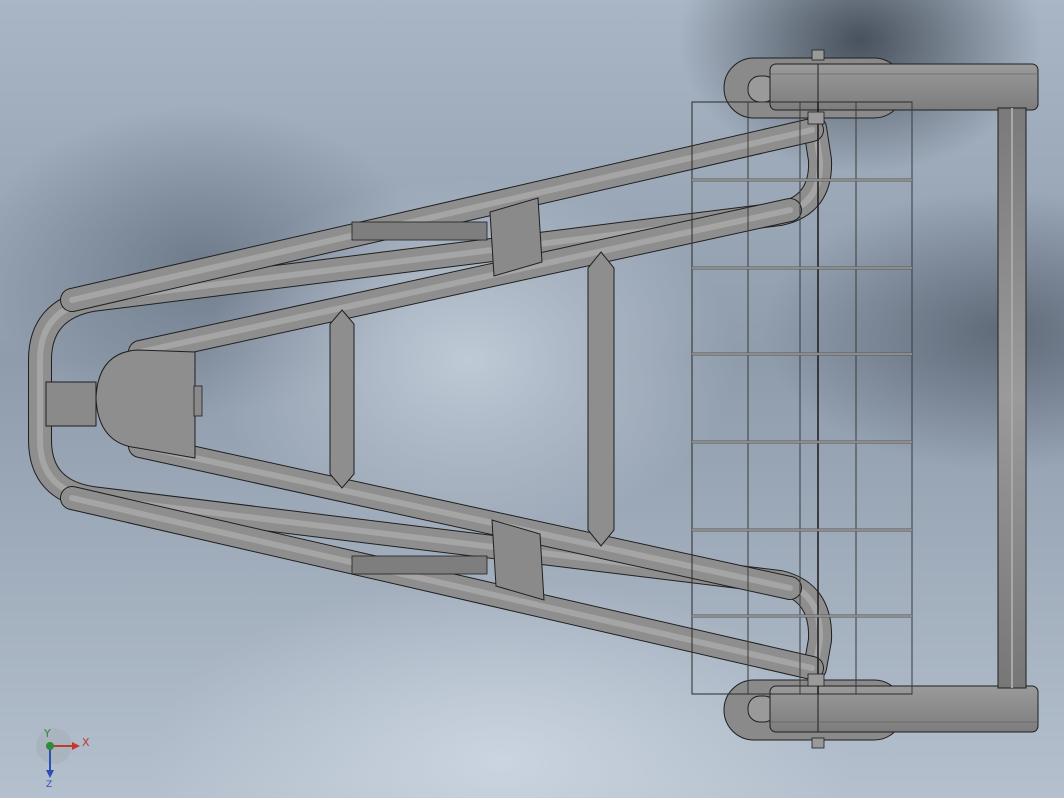 Image resolution: width=1064 pixels, height=798 pixels. What do you see at coordinates (124, 404) in the screenshot?
I see `handle-mount` at bounding box center [124, 404].